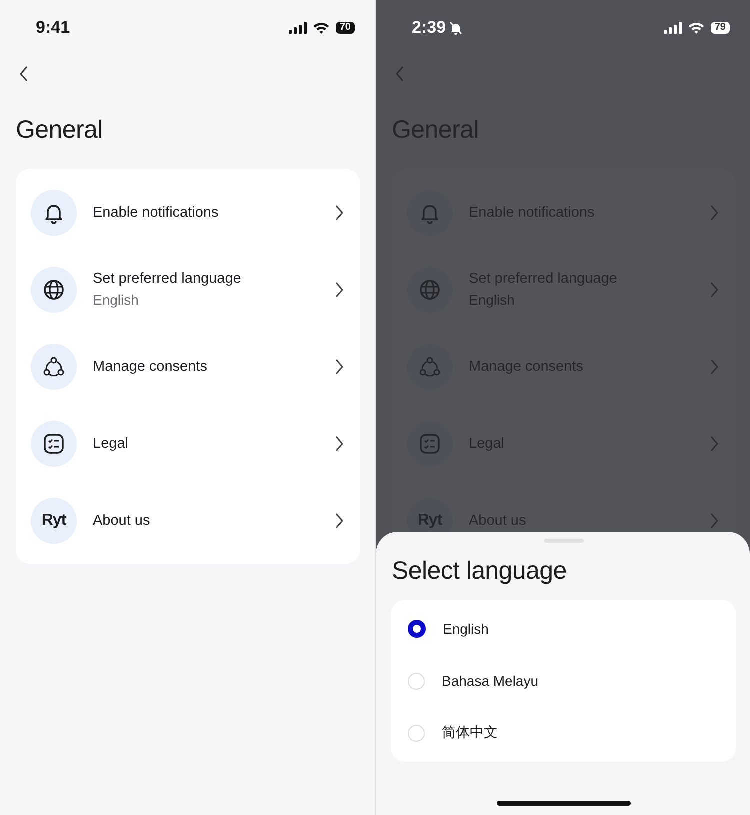 This screenshot has height=815, width=750. What do you see at coordinates (417, 629) in the screenshot?
I see `radio-button` at bounding box center [417, 629].